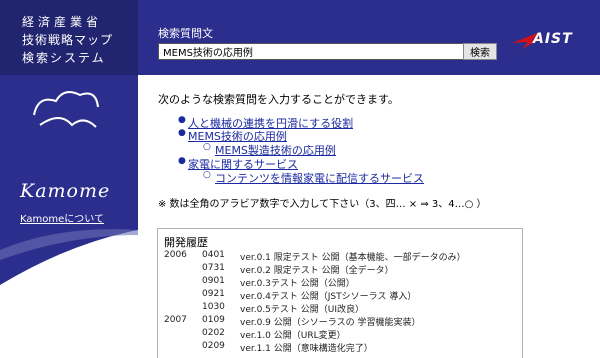 This screenshot has width=600, height=358. I want to click on history-desc: ver.0.2 限定テスト 公開（全データ）, so click(317, 271).